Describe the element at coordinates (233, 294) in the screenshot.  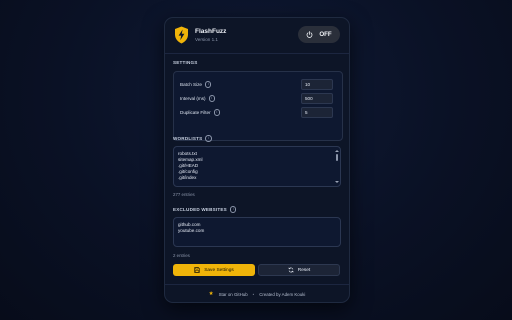
I see `star-github-link: Star on GitHub` at that location.